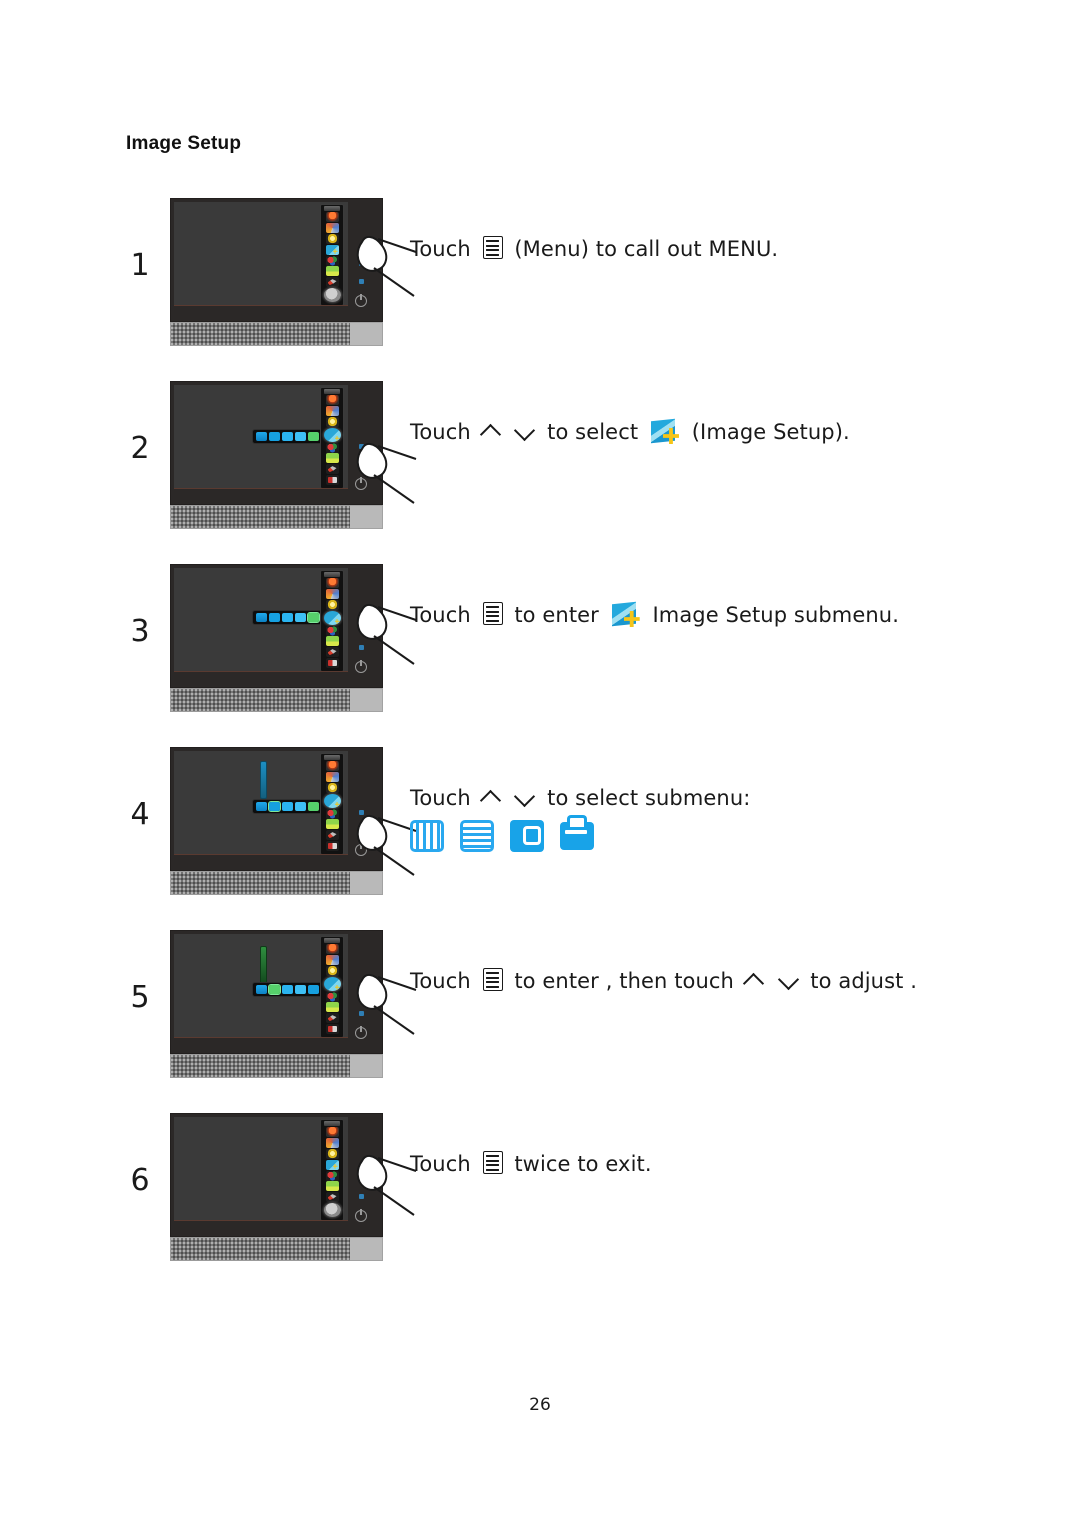 The width and height of the screenshot is (1080, 1527). Describe the element at coordinates (140, 1180) in the screenshot. I see `step-number: 6` at that location.